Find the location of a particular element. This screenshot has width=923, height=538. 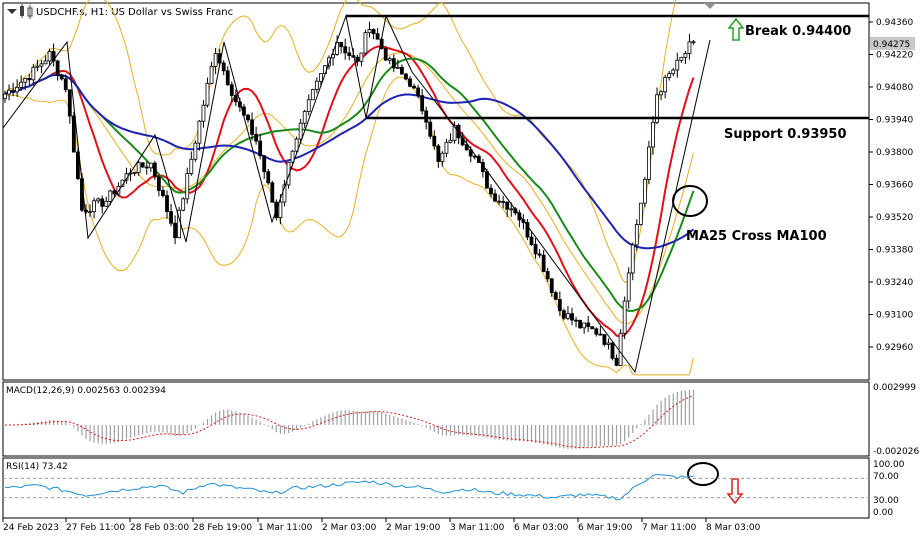

rsi-circle is located at coordinates (703, 474).